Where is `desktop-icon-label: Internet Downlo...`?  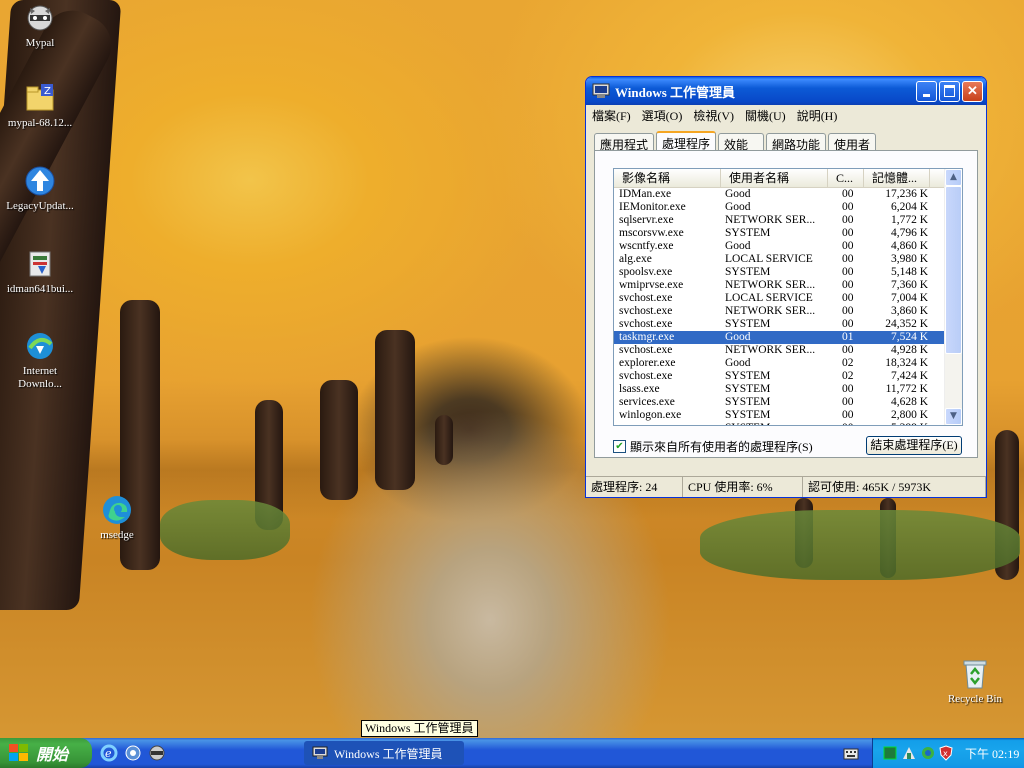 desktop-icon-label: Internet Downlo... is located at coordinates (40, 377).